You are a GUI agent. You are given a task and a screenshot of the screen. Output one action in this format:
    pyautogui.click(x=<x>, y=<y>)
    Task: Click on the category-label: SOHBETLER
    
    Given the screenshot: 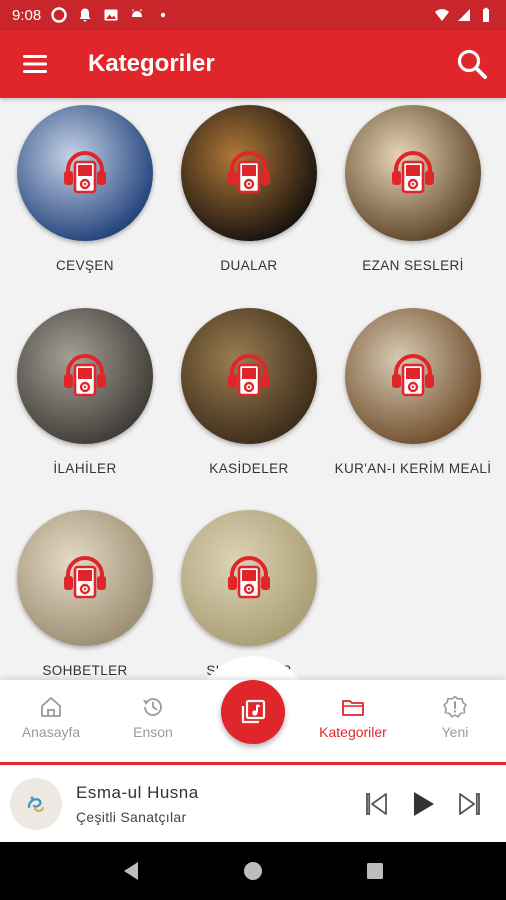 What is the action you would take?
    pyautogui.click(x=85, y=670)
    